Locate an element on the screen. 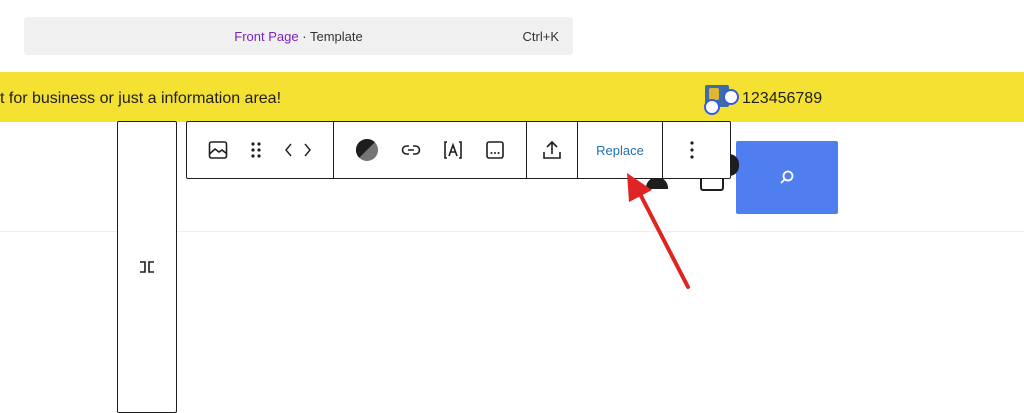 The height and width of the screenshot is (413, 1024). move-button is located at coordinates (298, 150).